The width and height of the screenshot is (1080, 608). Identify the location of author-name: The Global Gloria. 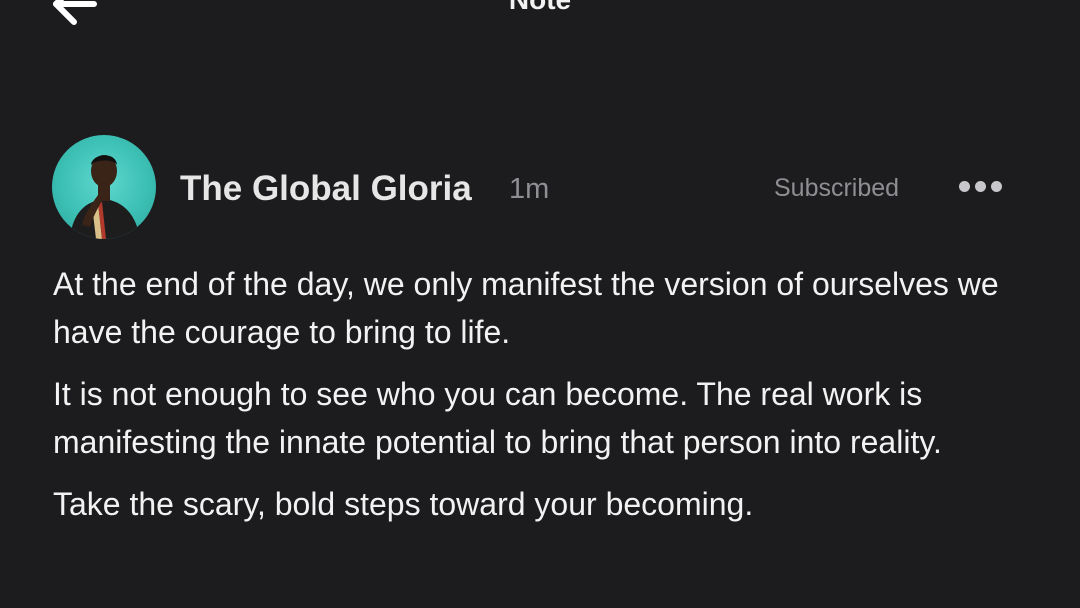
(326, 189).